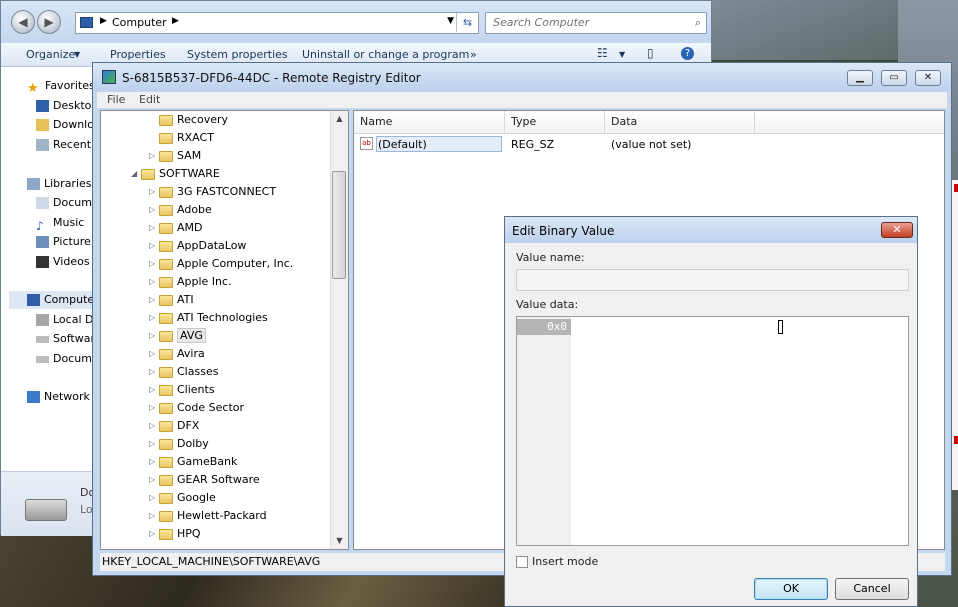  What do you see at coordinates (50, 54) in the screenshot?
I see `organize-button: Organize` at bounding box center [50, 54].